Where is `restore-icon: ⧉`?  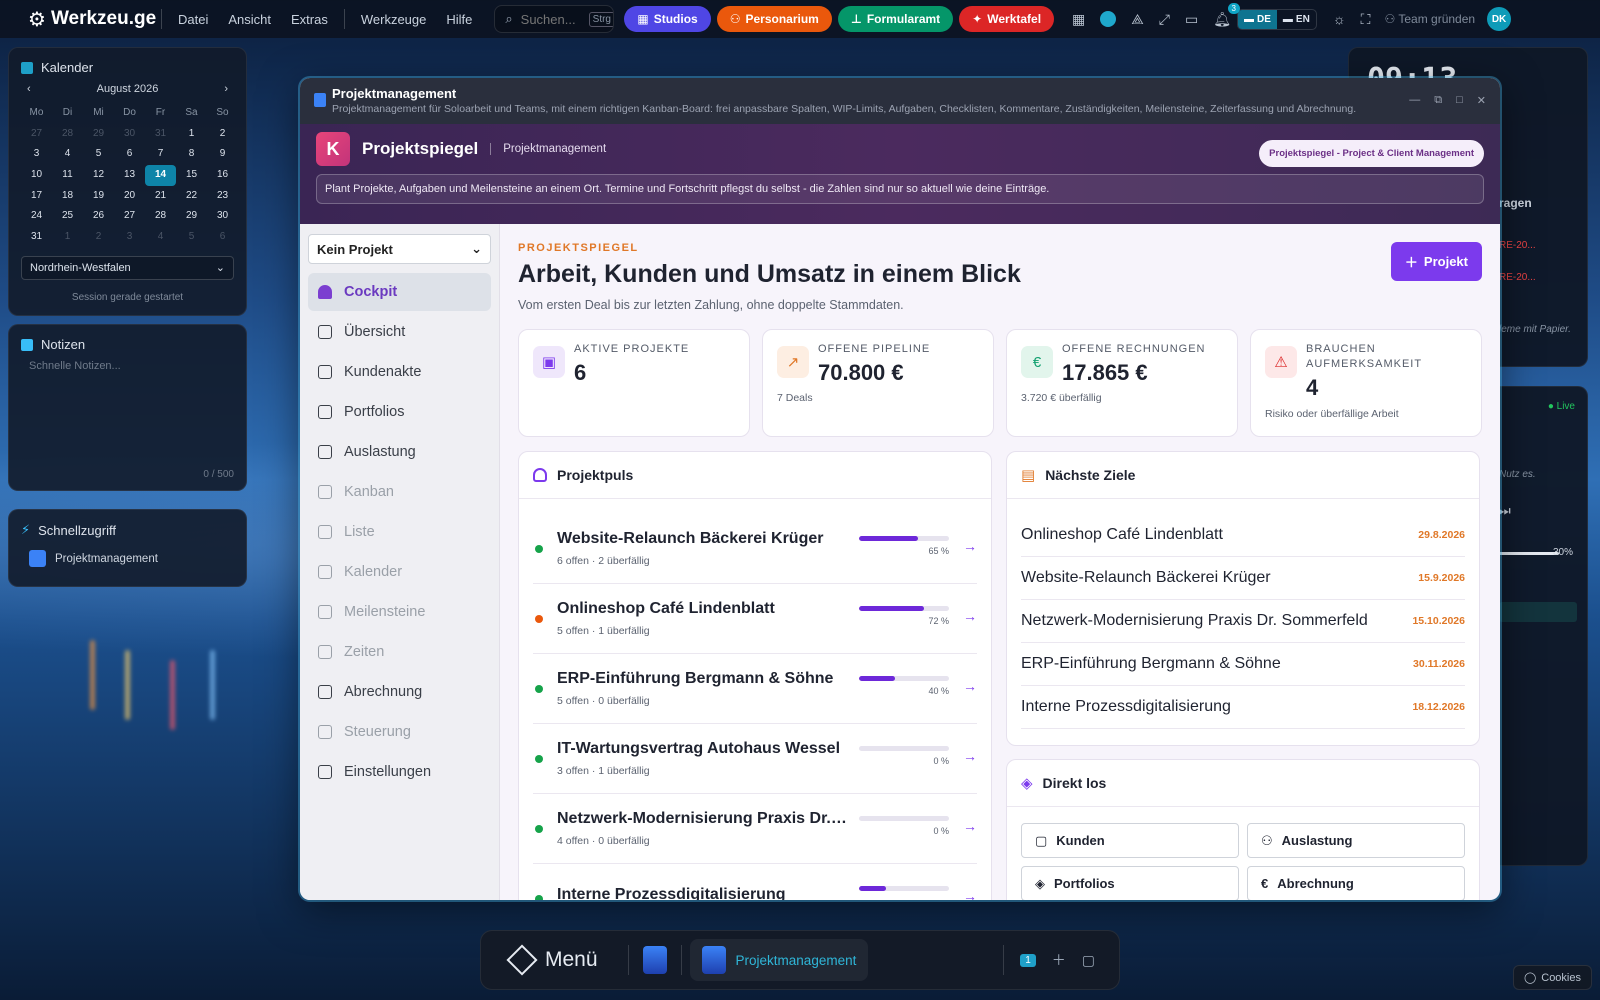 restore-icon: ⧉ is located at coordinates (1438, 100).